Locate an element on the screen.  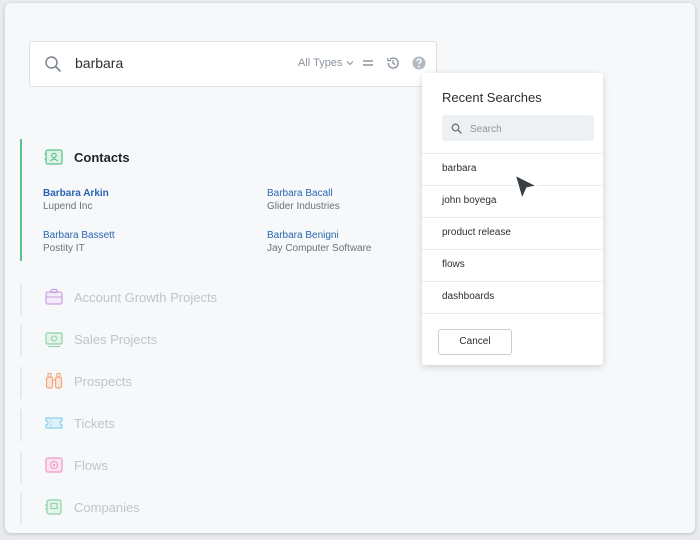
results-group-sales-projects: Sales Projects is located at coordinates (230, 341).